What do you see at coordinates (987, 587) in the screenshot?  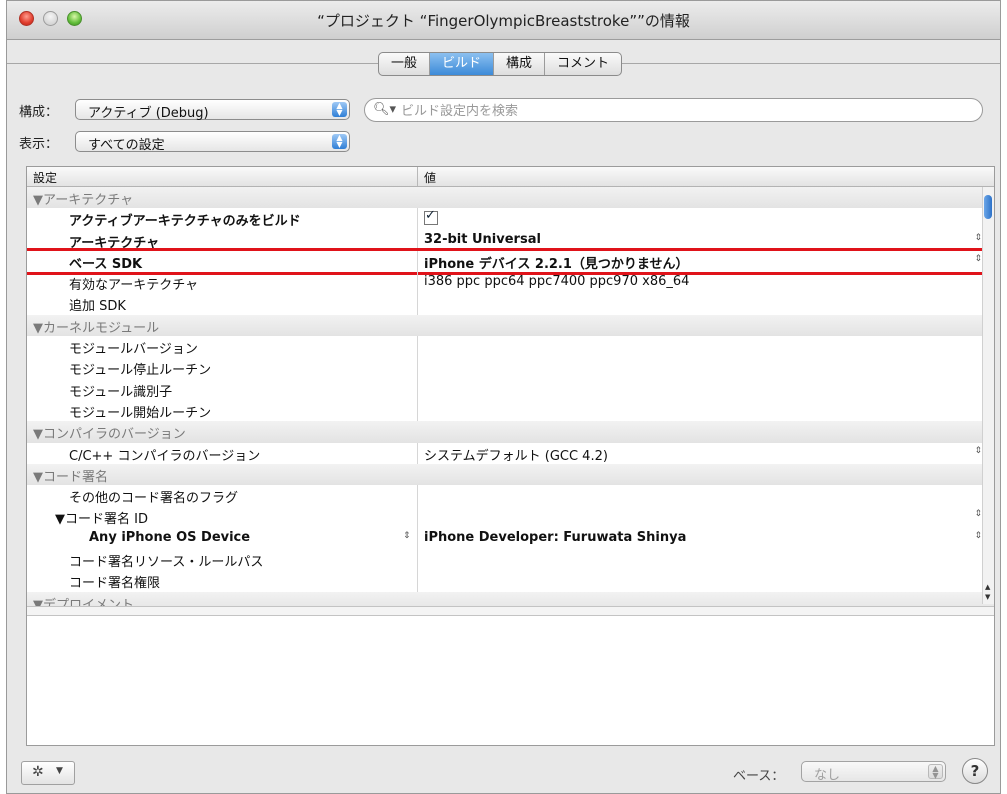 I see `scroll-up-icon: ▲` at bounding box center [987, 587].